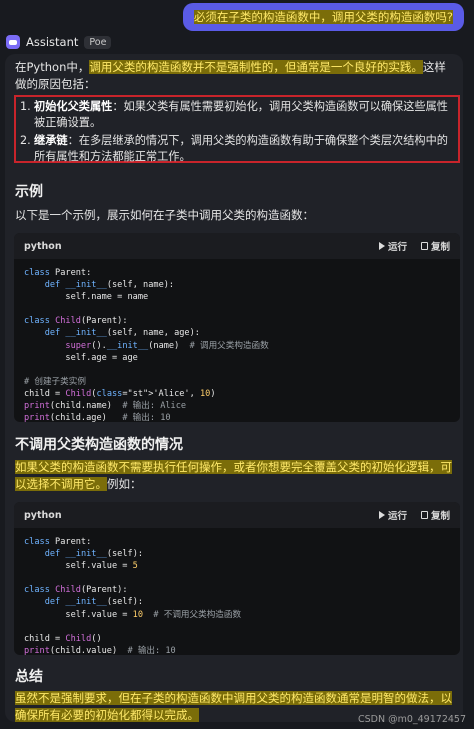 This screenshot has height=729, width=474. What do you see at coordinates (29, 192) in the screenshot?
I see `section-heading-example: 示例` at bounding box center [29, 192].